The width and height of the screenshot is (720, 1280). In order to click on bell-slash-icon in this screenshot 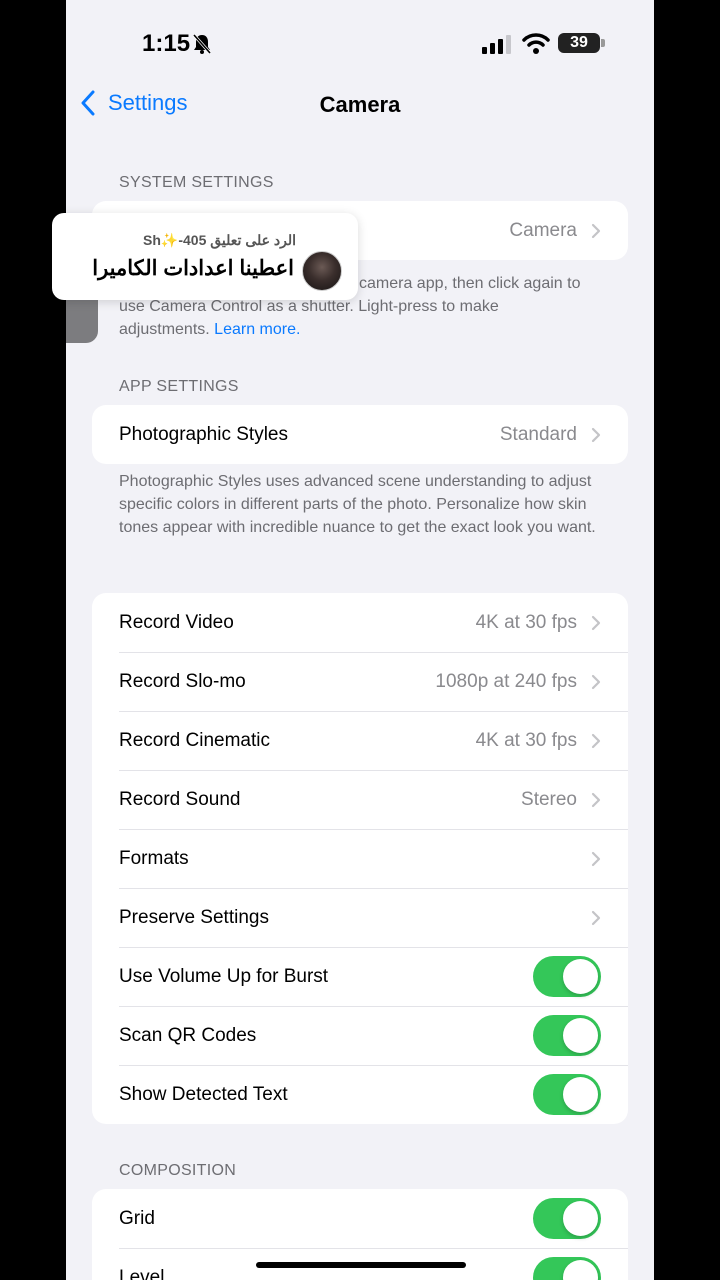, I will do `click(202, 44)`.